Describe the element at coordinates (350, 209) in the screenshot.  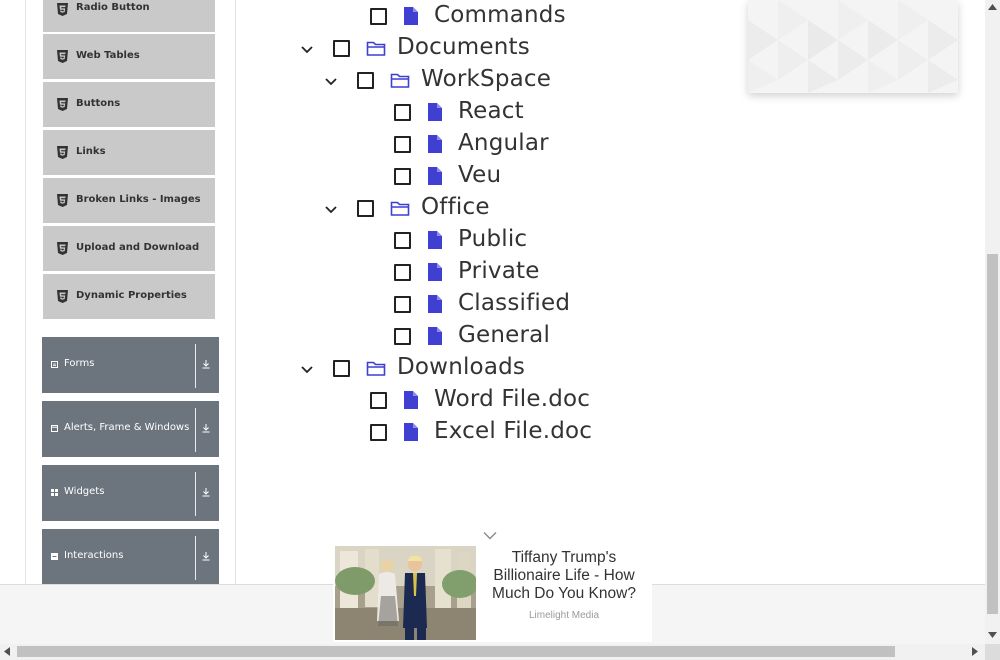
I see `tree-node-office: Office` at that location.